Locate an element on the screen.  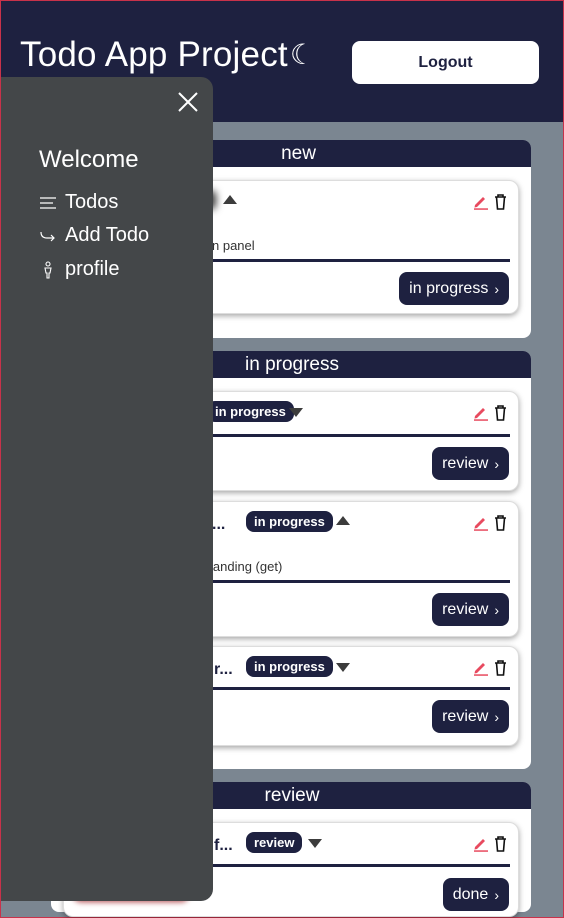
move-done-button: done › is located at coordinates (475, 894).